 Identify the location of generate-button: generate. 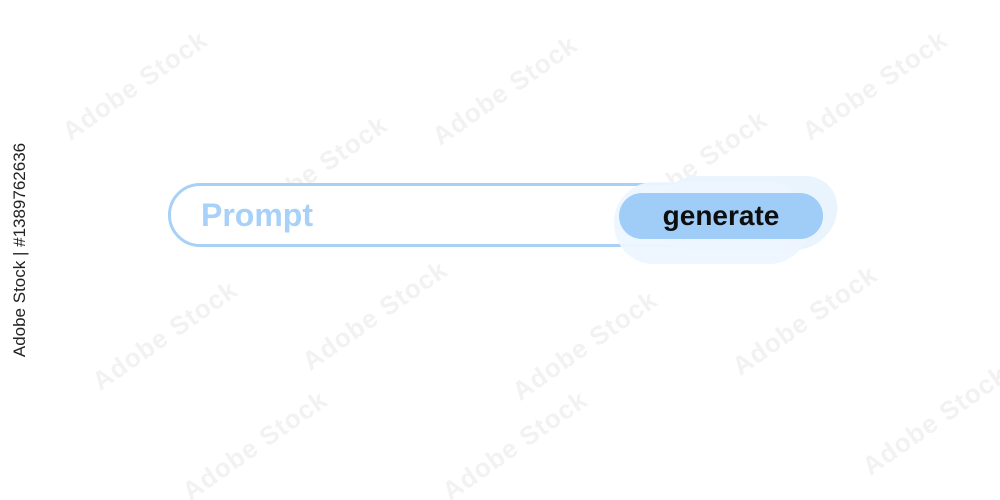
(721, 216).